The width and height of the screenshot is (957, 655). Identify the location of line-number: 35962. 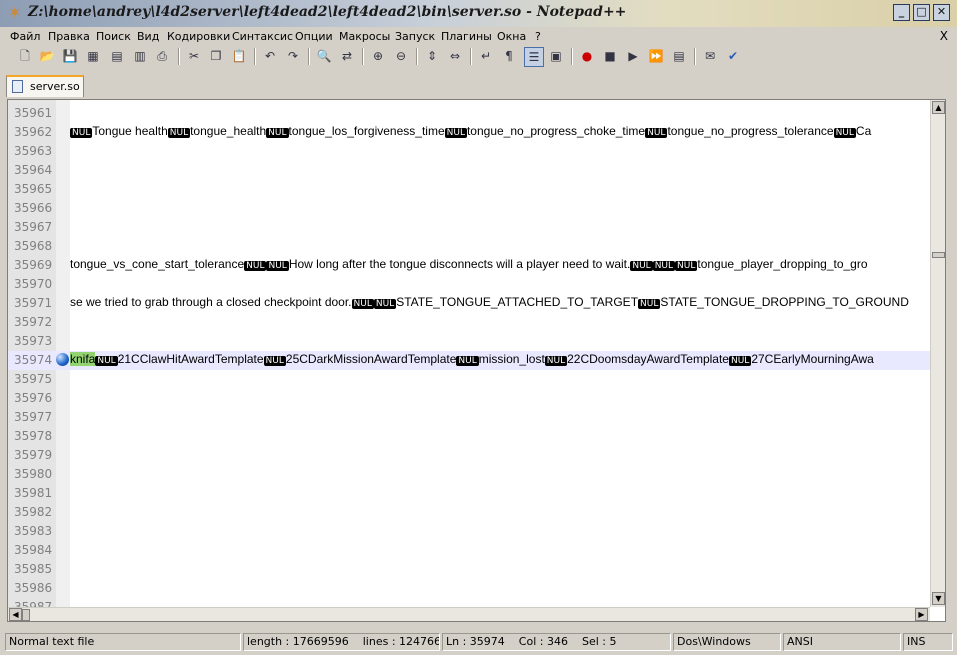
(33, 132).